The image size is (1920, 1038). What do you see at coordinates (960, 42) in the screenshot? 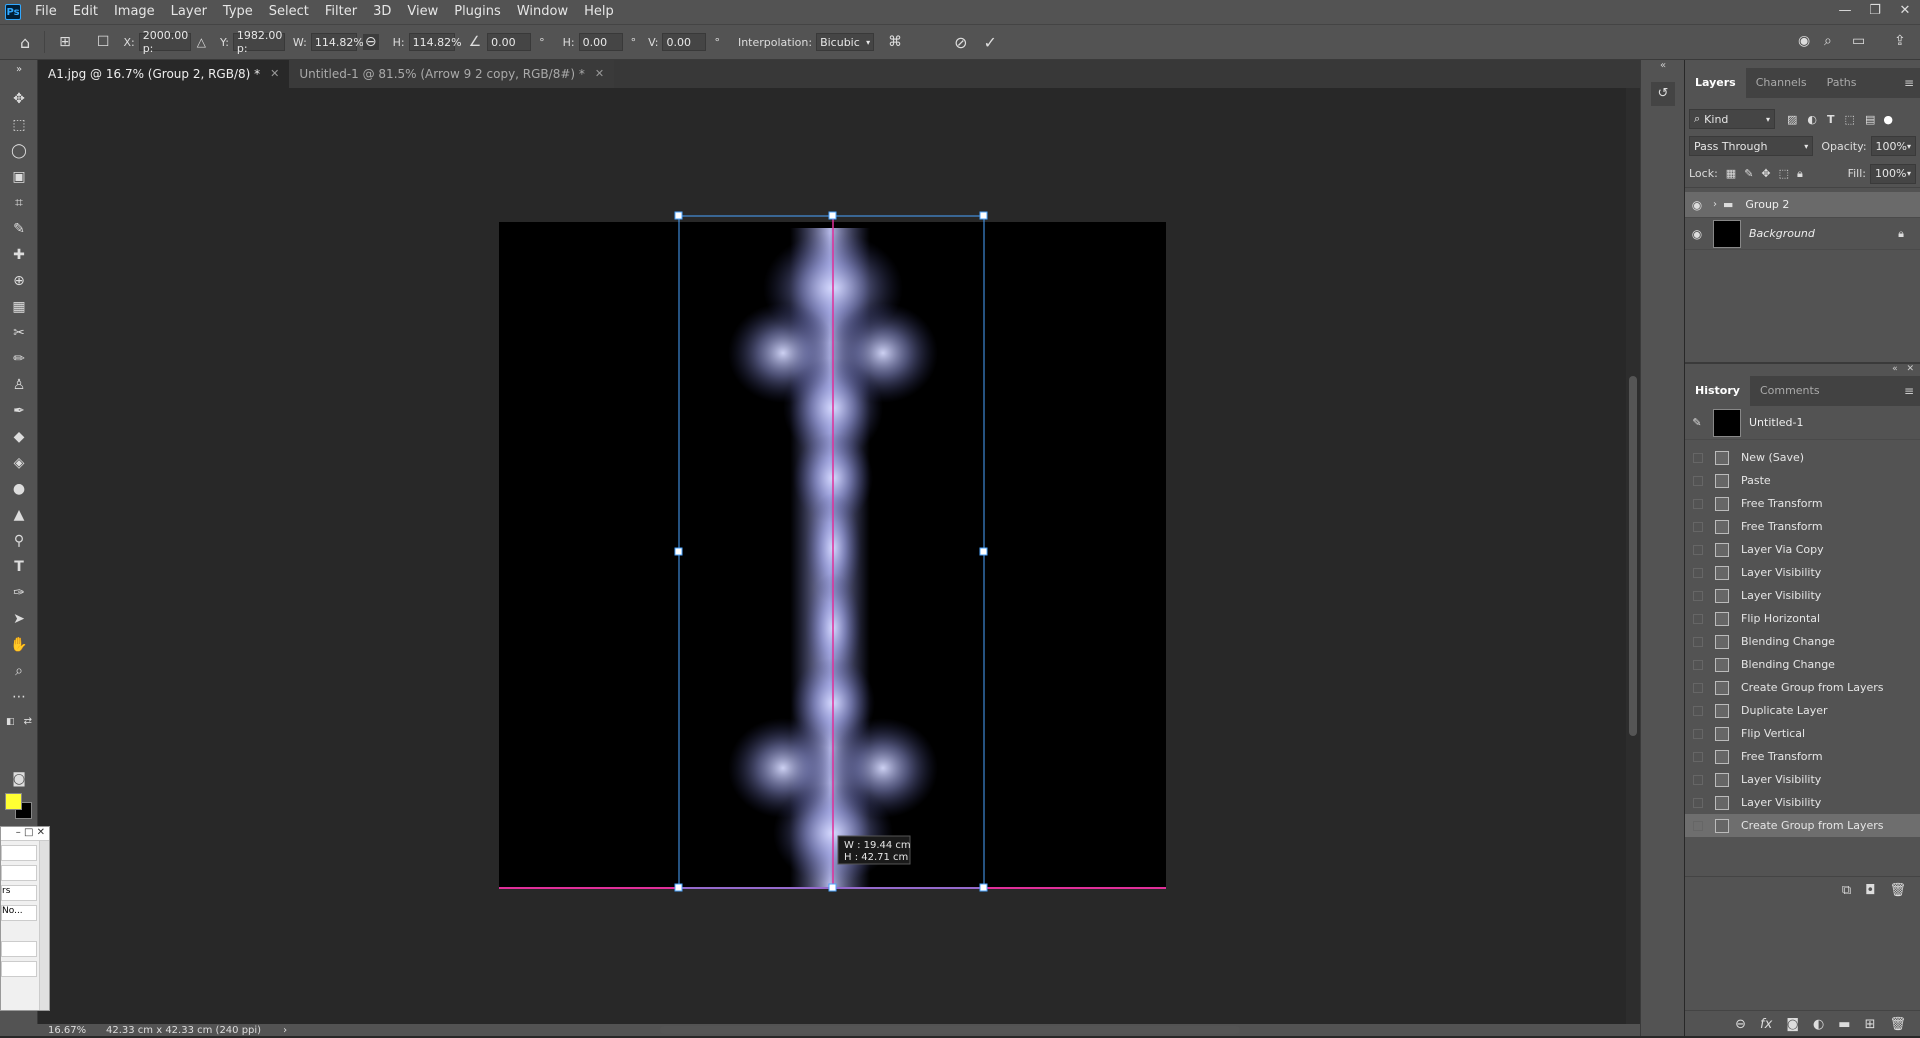
I see `cancel-transform-icon: ⊘` at bounding box center [960, 42].